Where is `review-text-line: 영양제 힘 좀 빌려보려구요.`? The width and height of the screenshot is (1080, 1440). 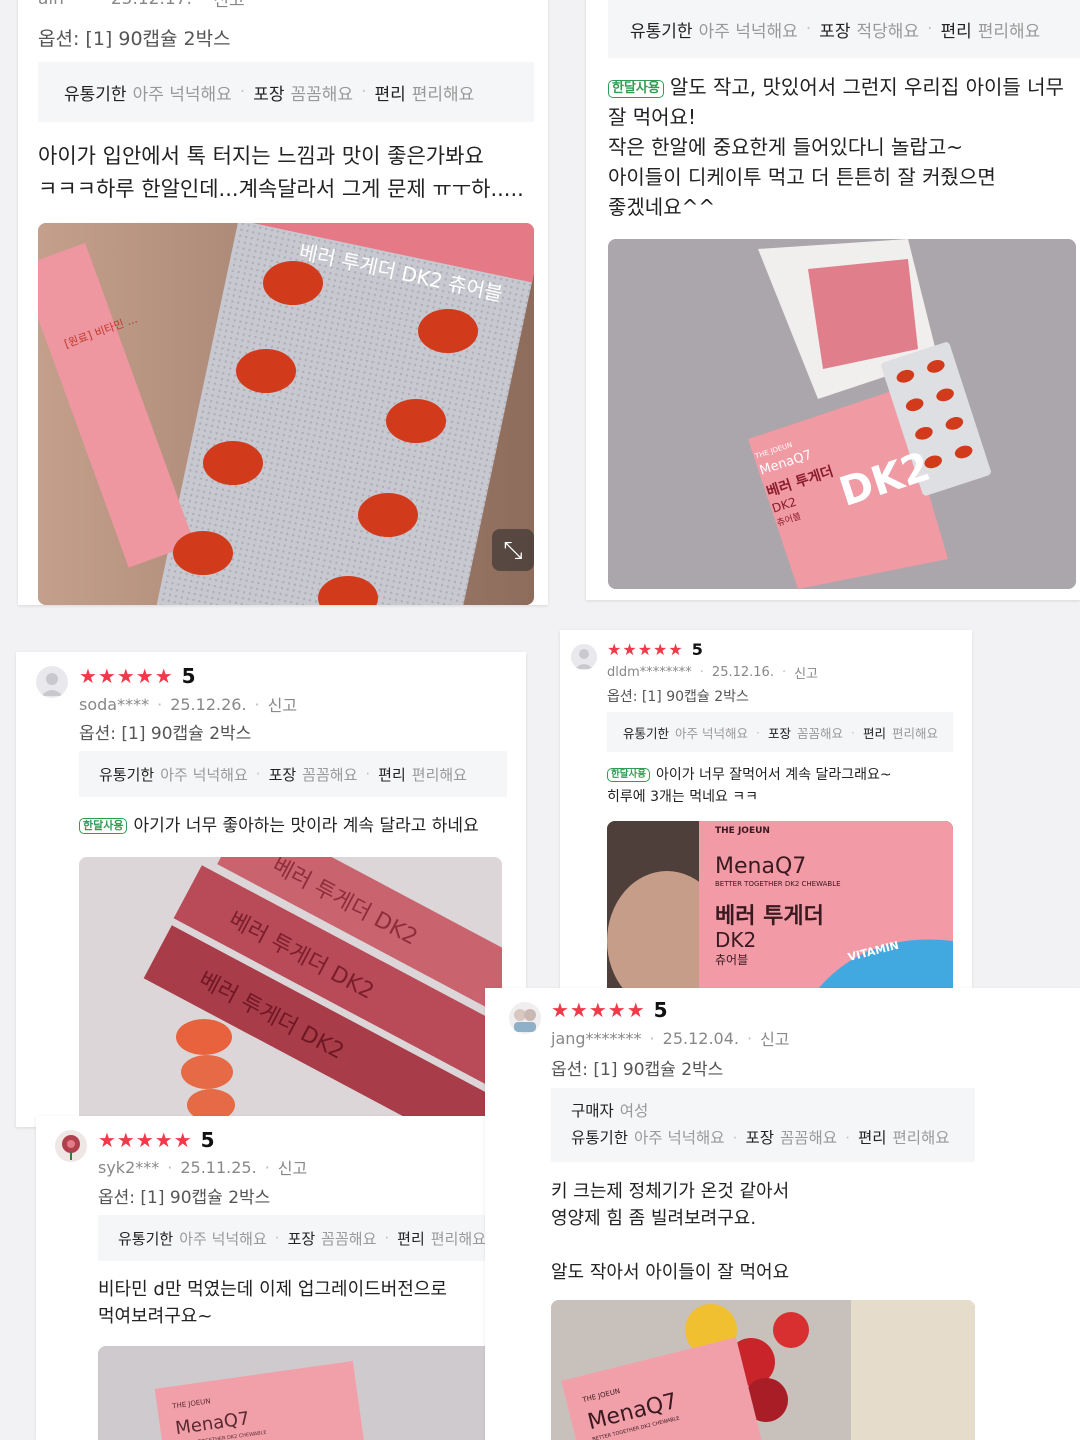 review-text-line: 영양제 힘 좀 빌려보려구요. is located at coordinates (654, 1218).